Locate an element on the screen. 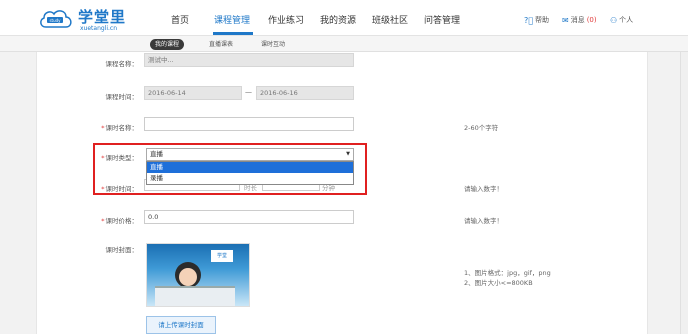 The height and width of the screenshot is (334, 688). page-scrollbar is located at coordinates (684, 193).